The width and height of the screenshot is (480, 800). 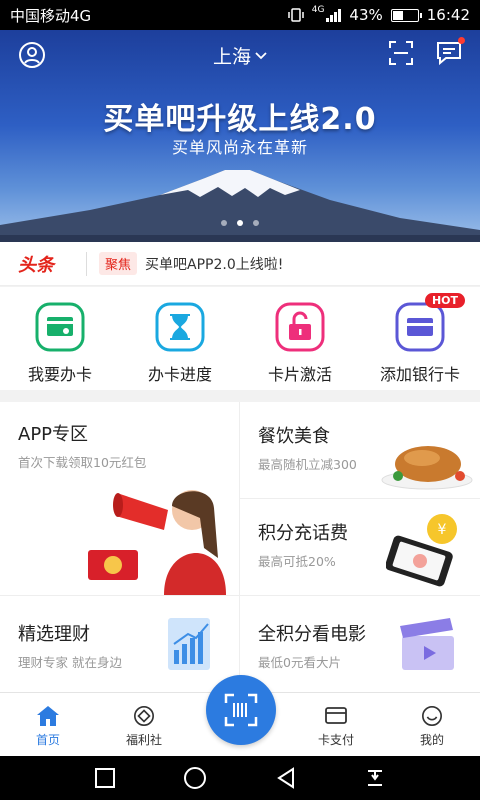 What do you see at coordinates (86, 263) in the screenshot?
I see `divider` at bounding box center [86, 263].